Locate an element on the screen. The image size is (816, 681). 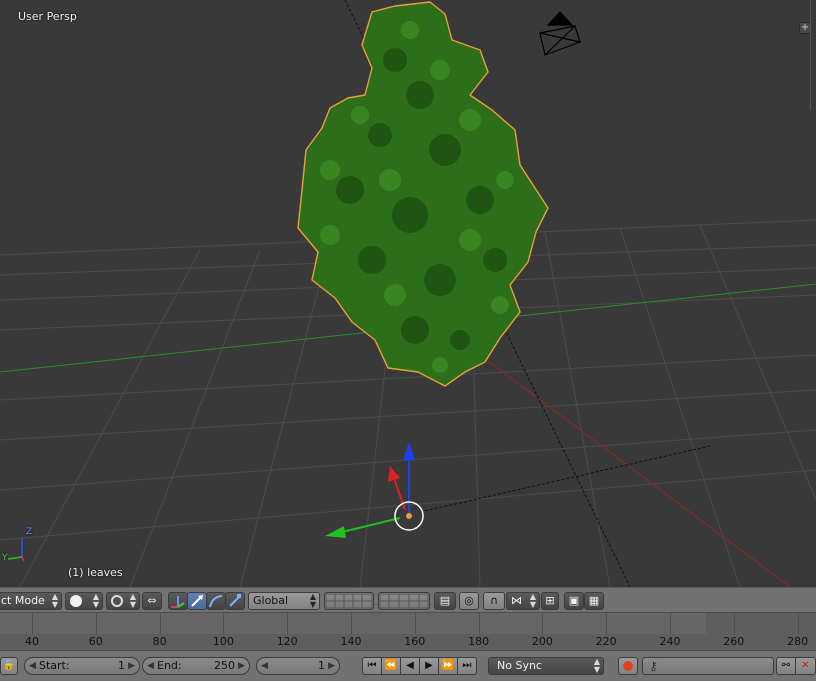
ruler-tick-label: 120 is located at coordinates (287, 641).